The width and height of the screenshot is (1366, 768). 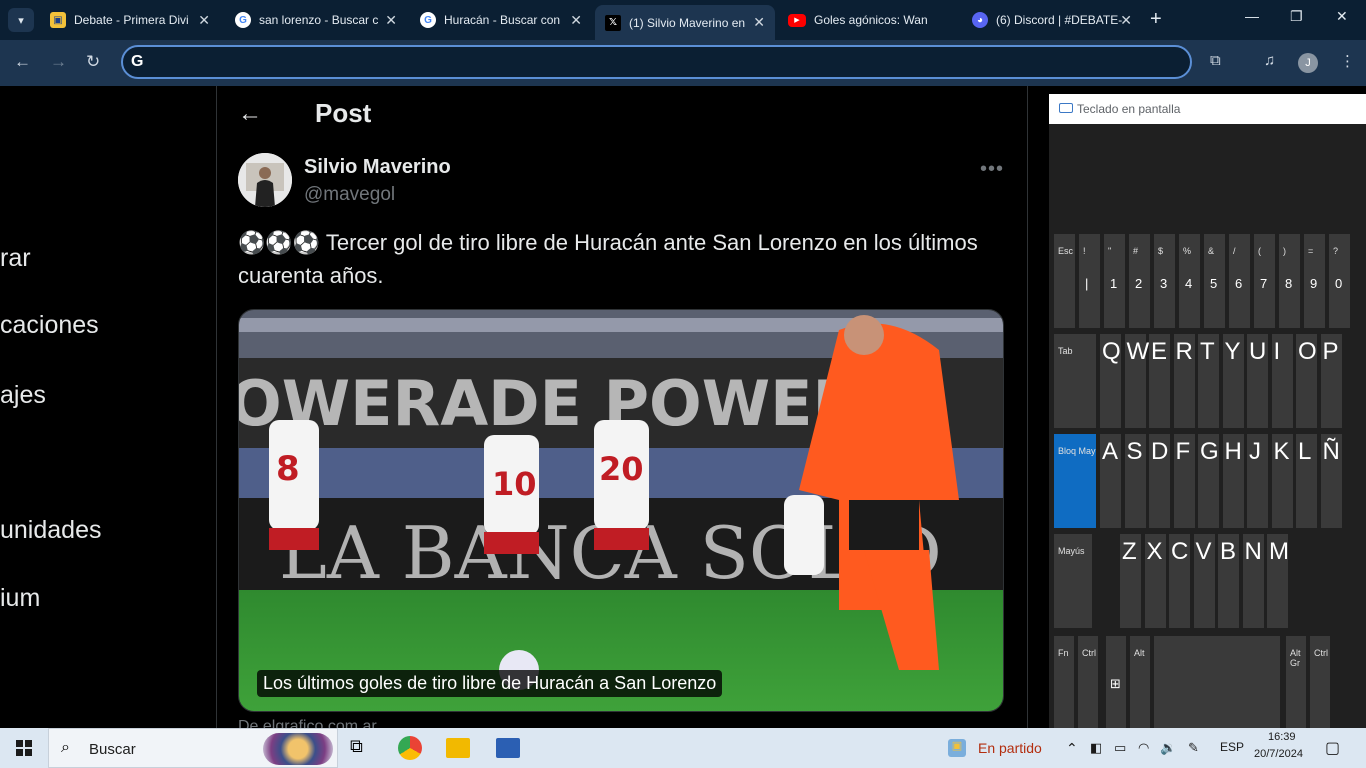 I want to click on key-alt-gr: Alt Gr, so click(x=1296, y=683).